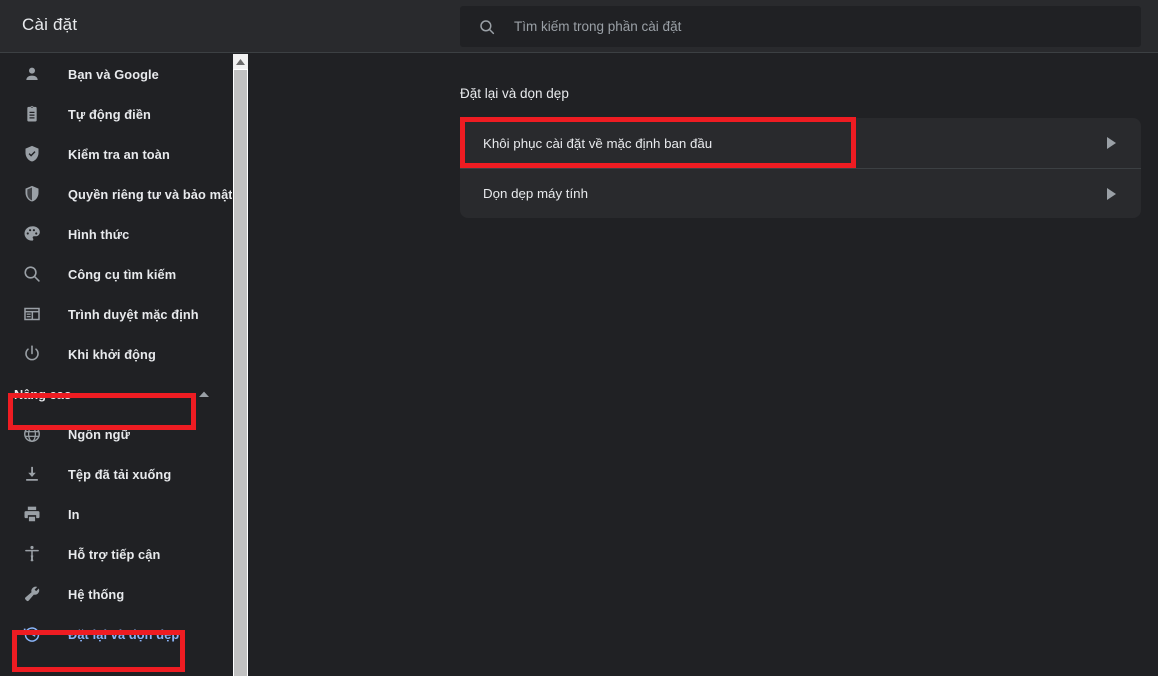 The height and width of the screenshot is (676, 1158). What do you see at coordinates (598, 143) in the screenshot?
I see `row-label: Khôi phục cài đặt về mặc định ban đầu` at bounding box center [598, 143].